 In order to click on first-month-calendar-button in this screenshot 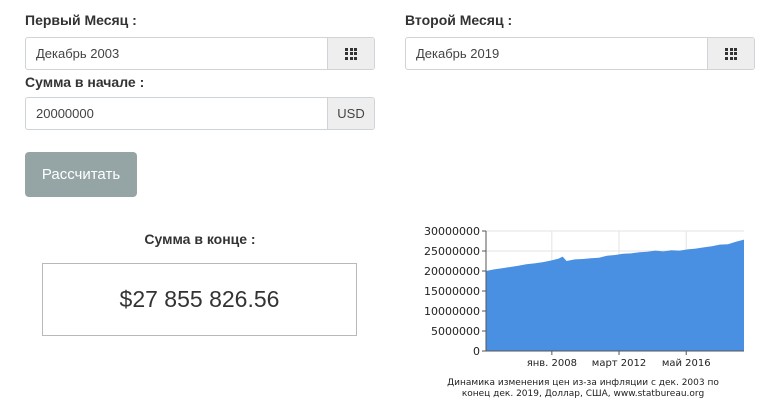, I will do `click(350, 53)`.